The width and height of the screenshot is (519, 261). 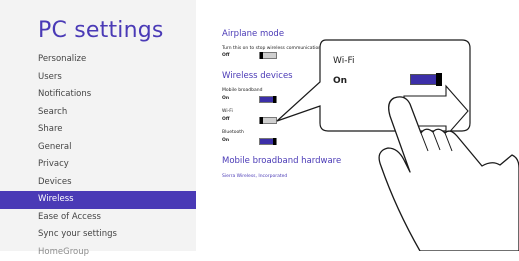 I want to click on callout-wifi-toggle, so click(x=426, y=79).